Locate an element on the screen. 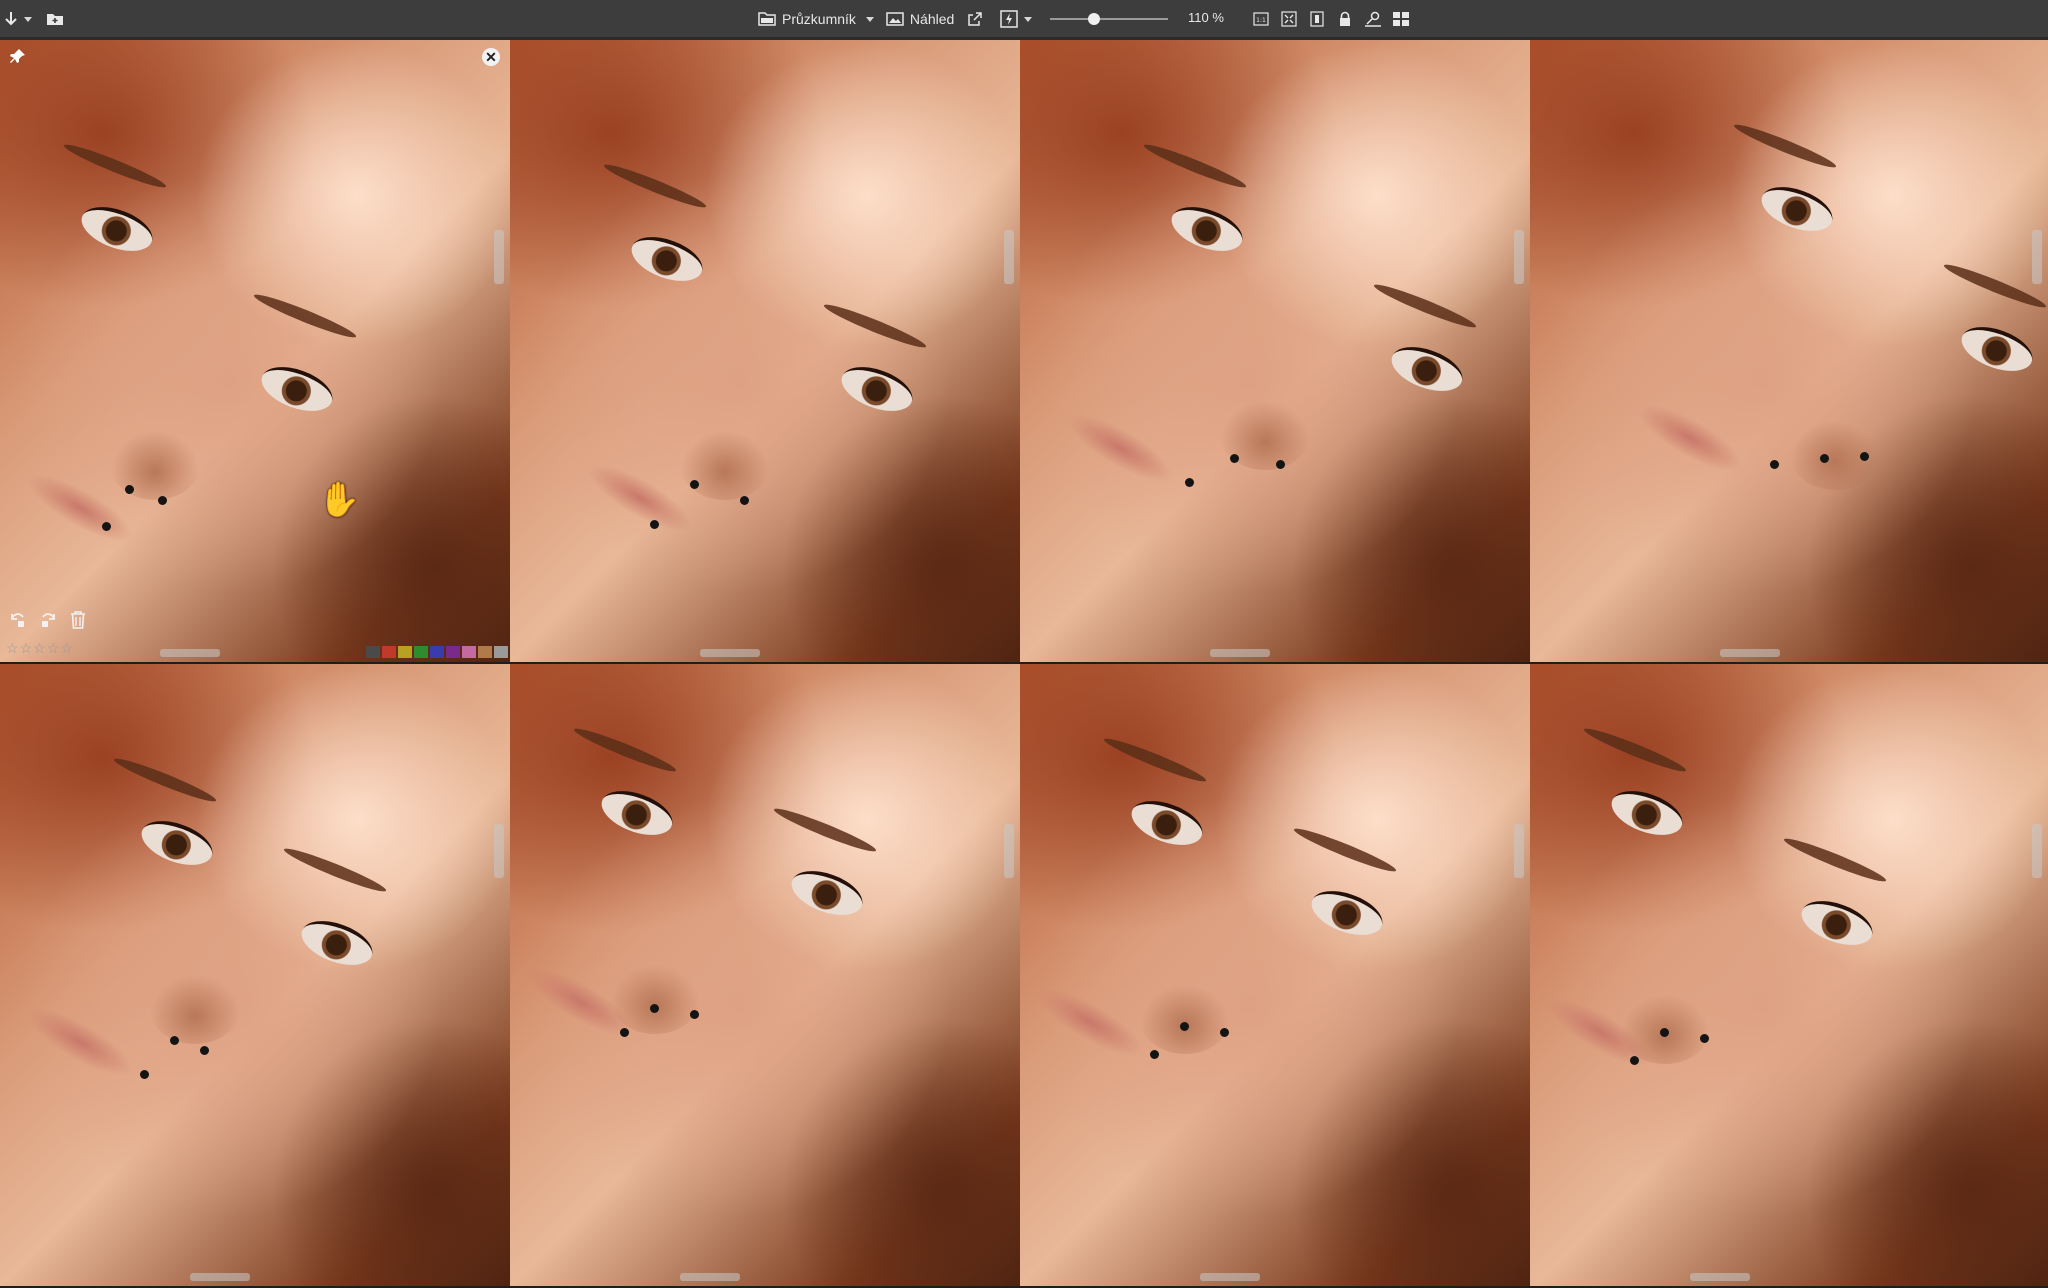  tile-actions is located at coordinates (48, 620).